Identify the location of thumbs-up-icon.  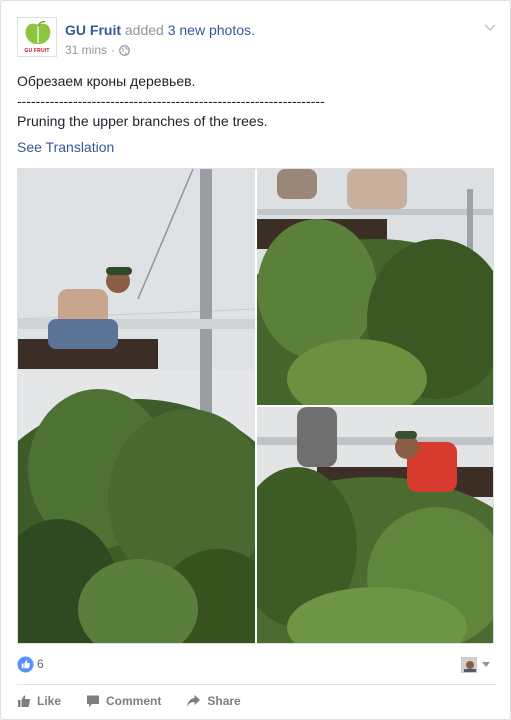
(24, 701).